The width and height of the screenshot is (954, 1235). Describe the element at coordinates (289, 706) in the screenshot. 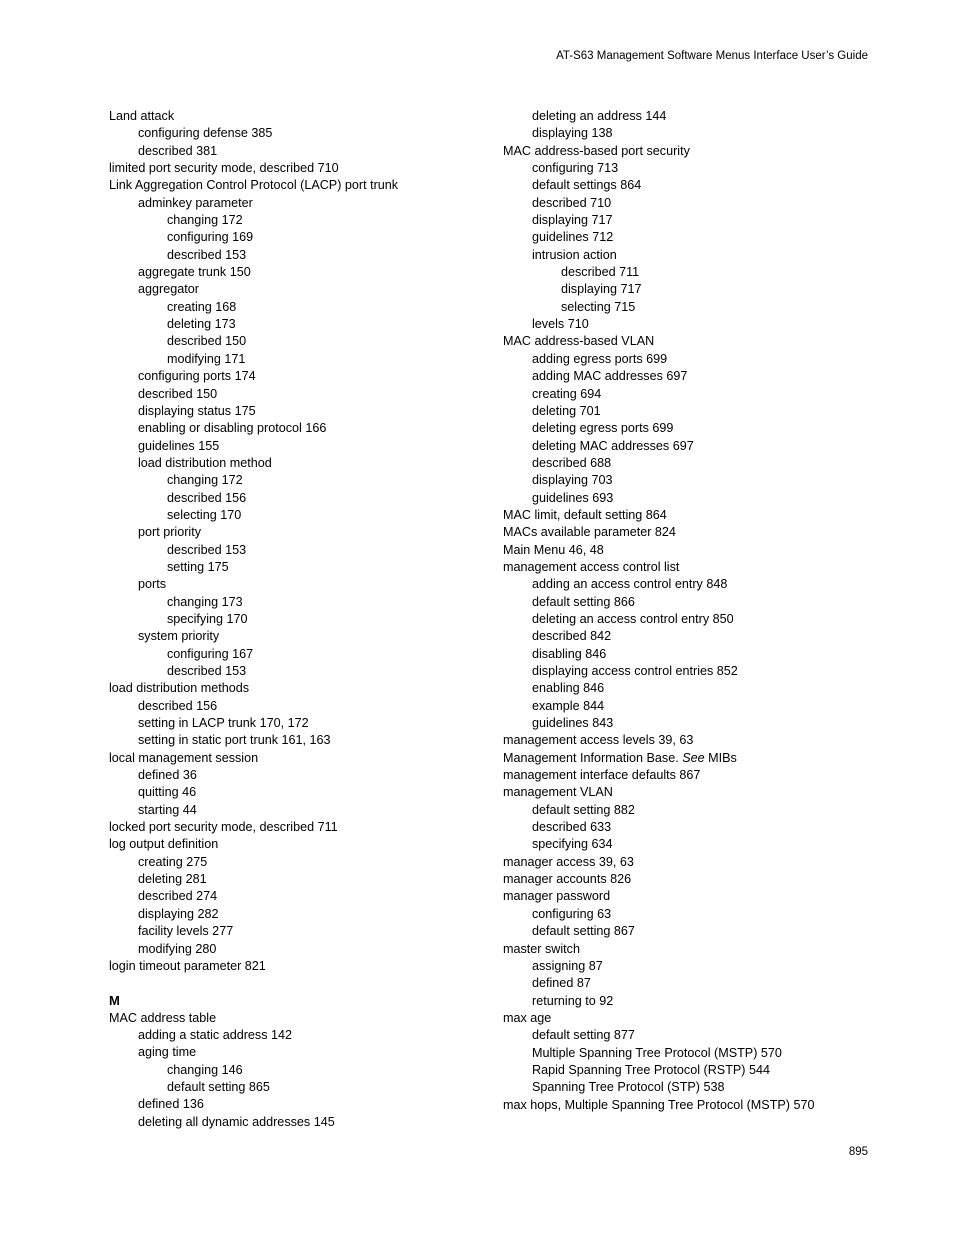

I see `index-entry-level-1: described 156` at that location.